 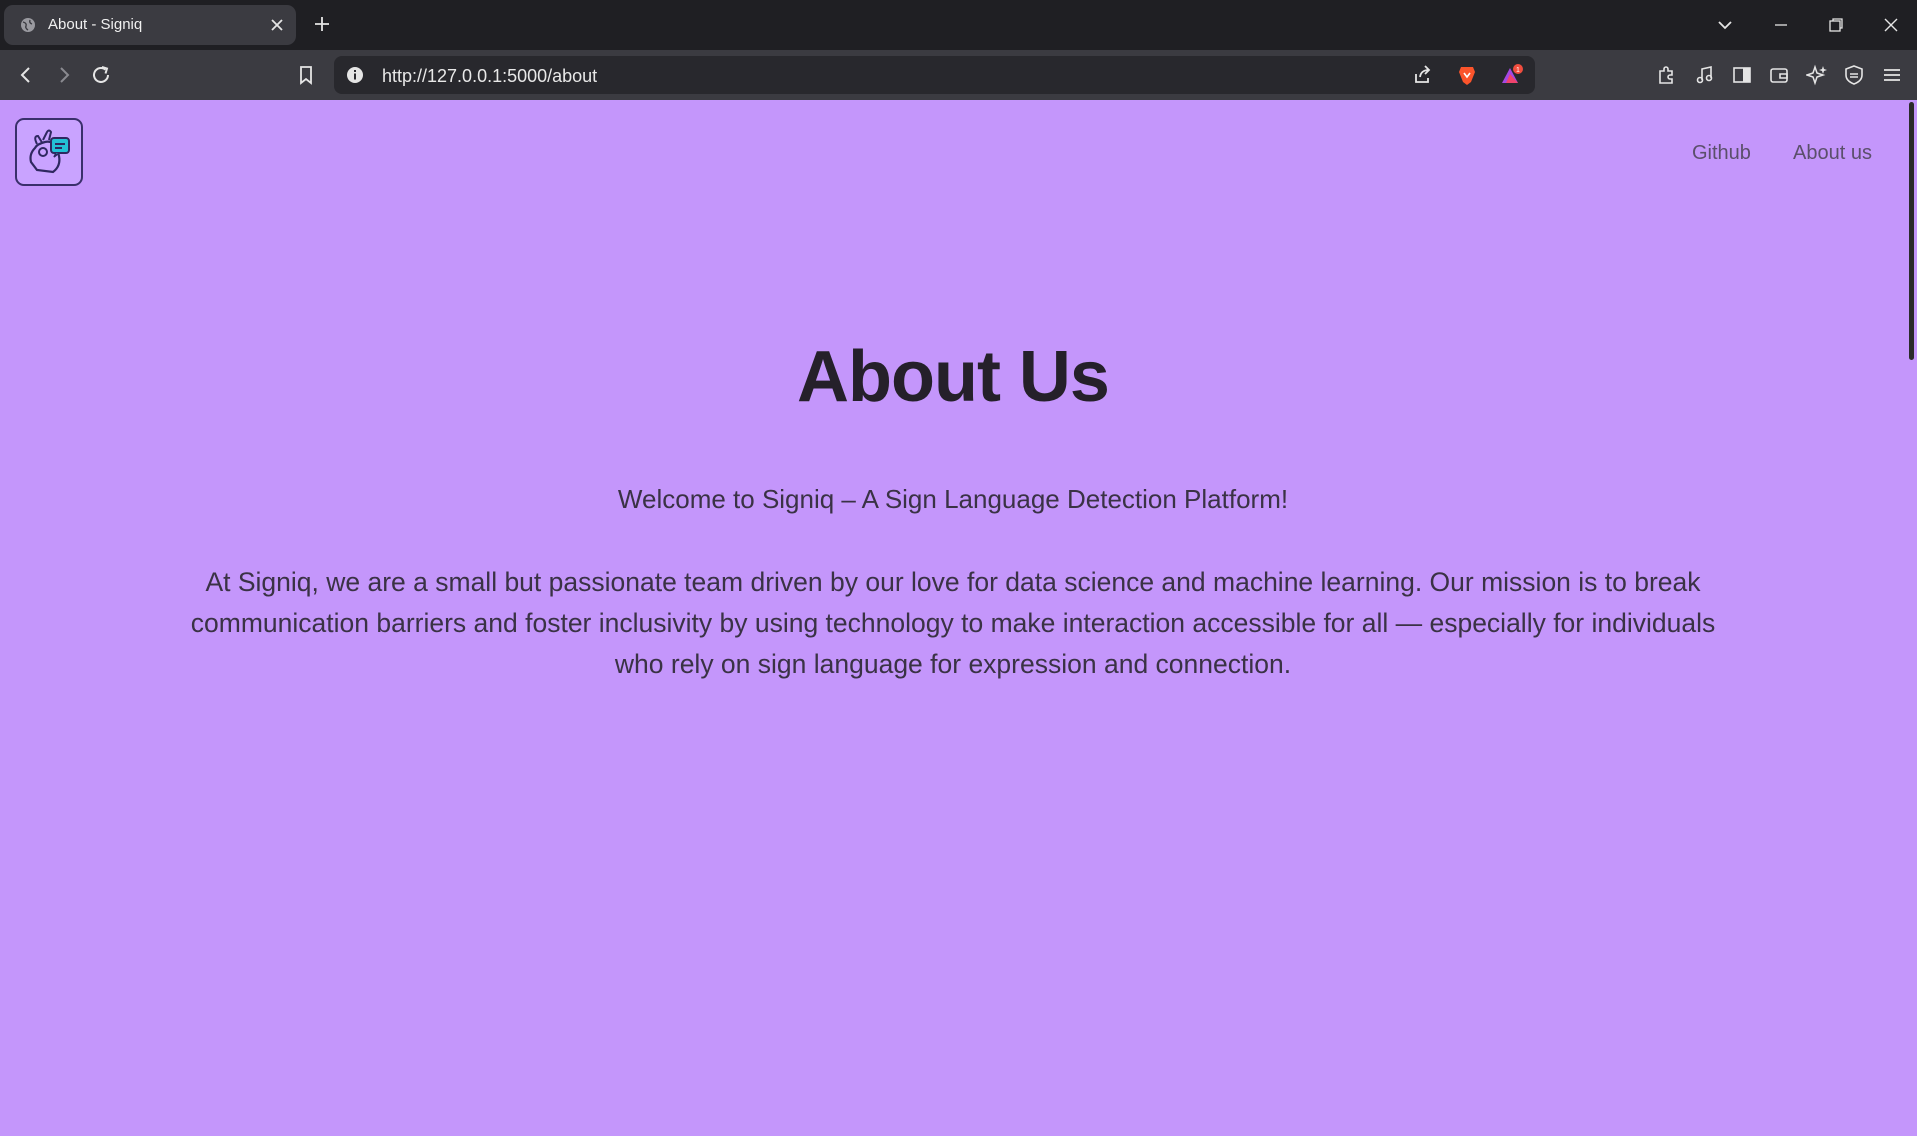 I want to click on page-scrollbar, so click(x=1911, y=618).